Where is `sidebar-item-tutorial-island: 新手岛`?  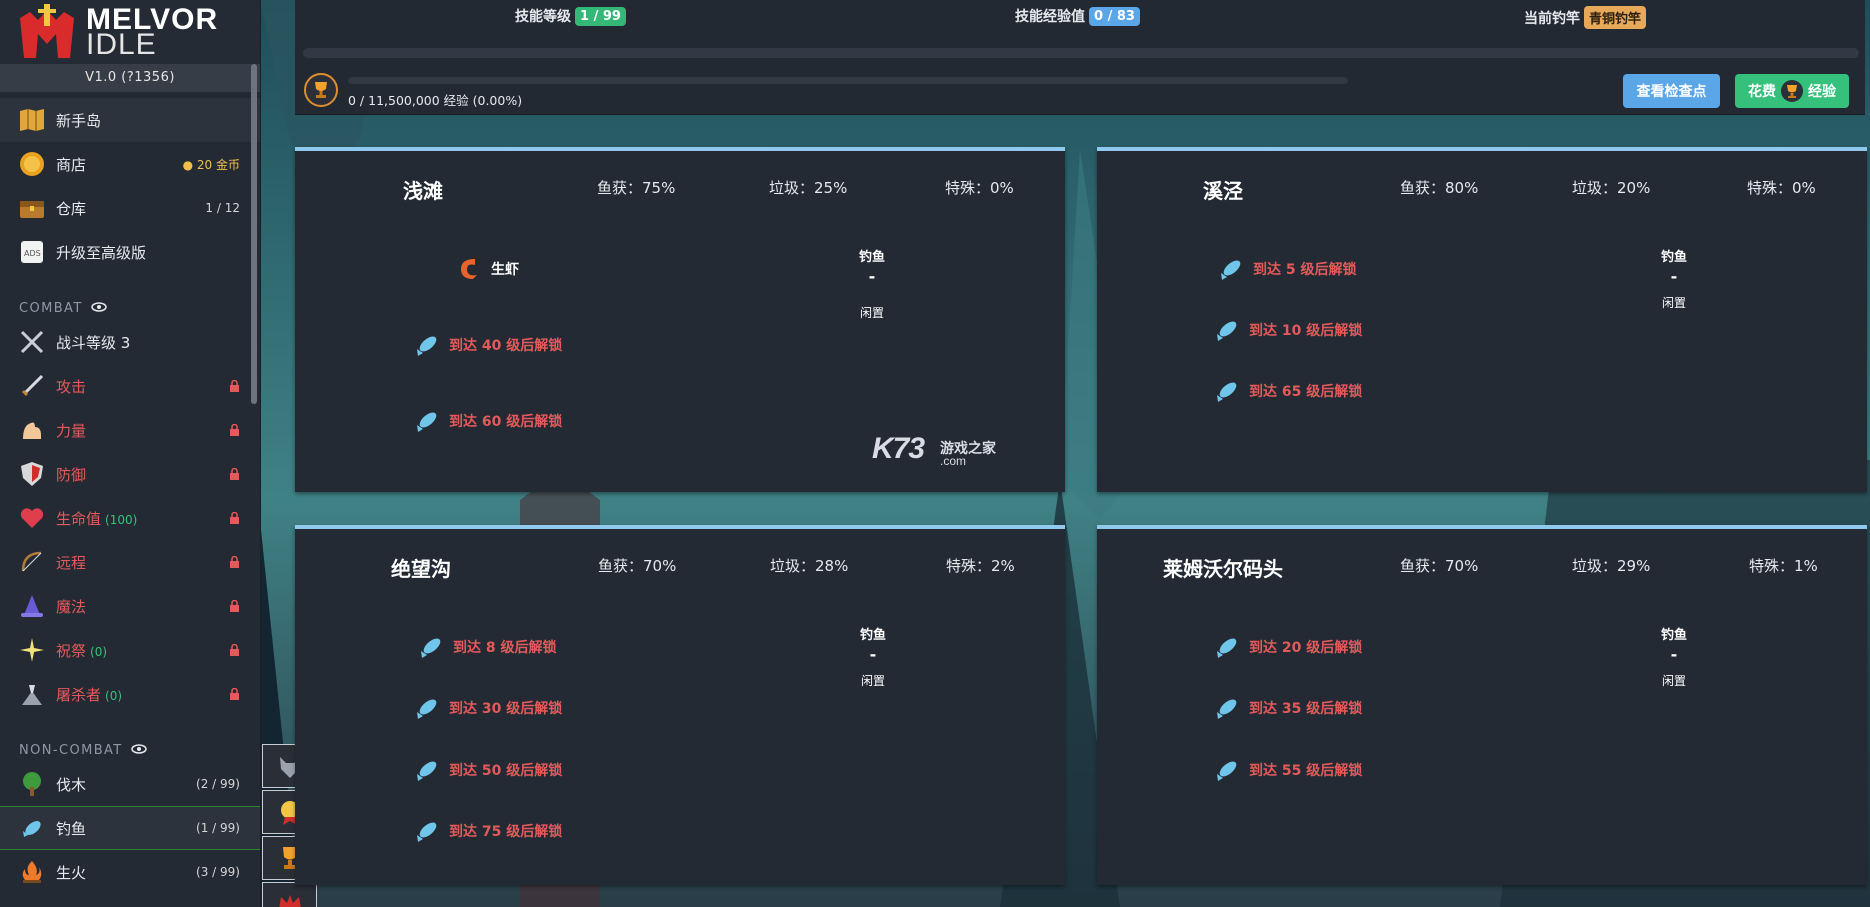 sidebar-item-tutorial-island: 新手岛 is located at coordinates (130, 120).